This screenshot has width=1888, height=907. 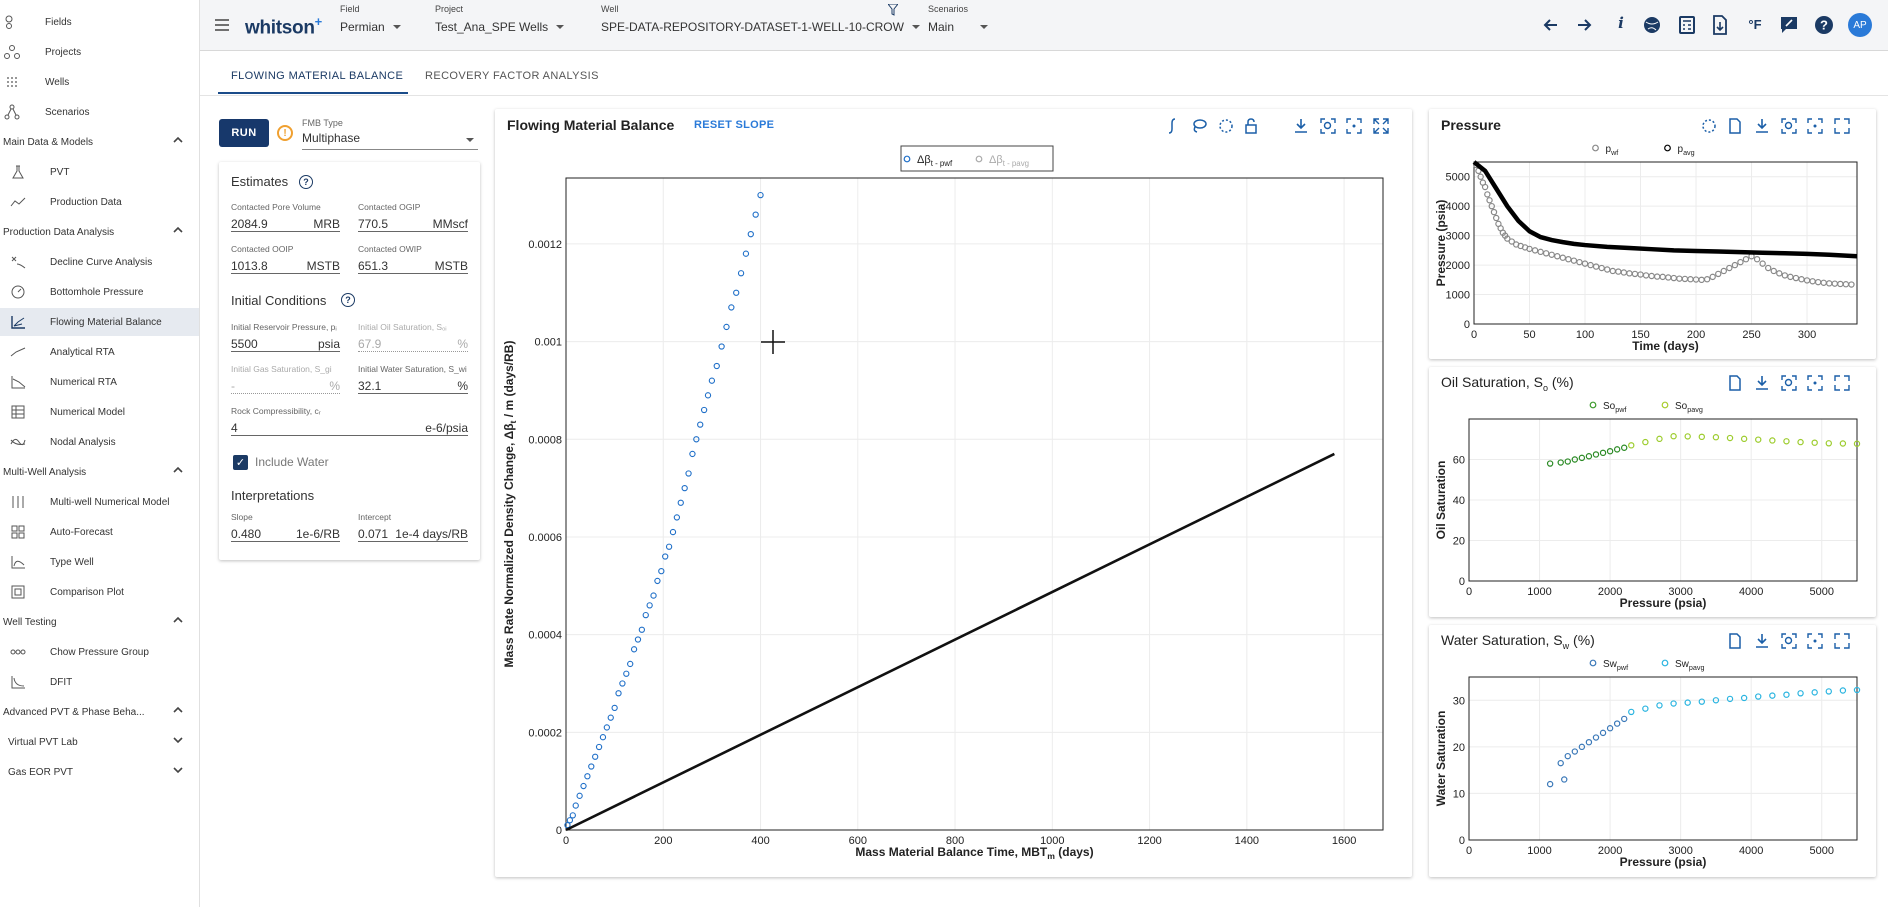 I want to click on filter-icon, so click(x=893, y=10).